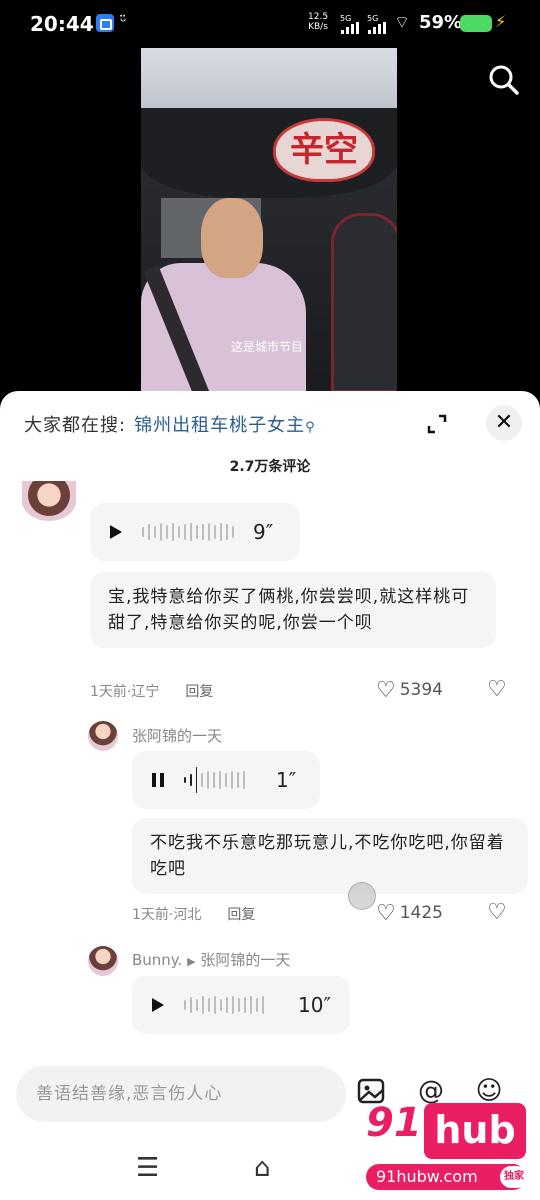 The height and width of the screenshot is (1200, 540). Describe the element at coordinates (402, 23) in the screenshot. I see `wifi-icon: ⌔` at that location.